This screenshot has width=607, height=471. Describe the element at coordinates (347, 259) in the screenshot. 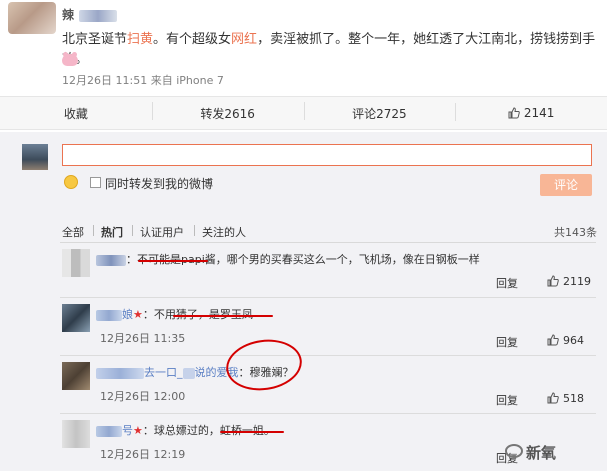

I see `comment-text-part: ，哪个男的买春买这么一个，飞机场，像在日钢板一样` at that location.